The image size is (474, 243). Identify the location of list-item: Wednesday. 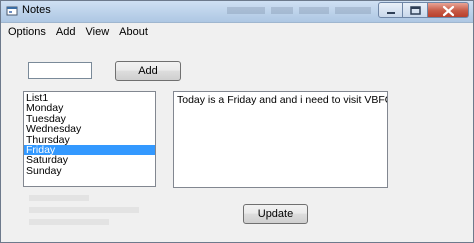
(89, 129).